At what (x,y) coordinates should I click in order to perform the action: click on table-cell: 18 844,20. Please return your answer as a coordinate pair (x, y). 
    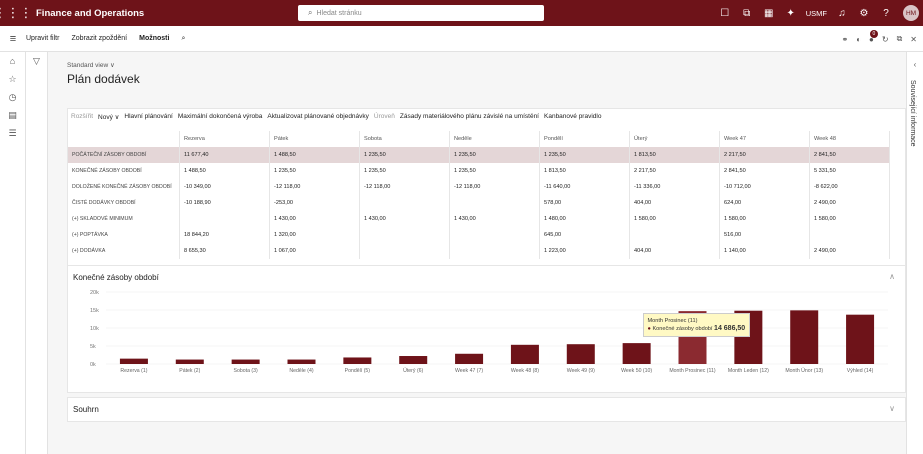
    Looking at the image, I should click on (225, 235).